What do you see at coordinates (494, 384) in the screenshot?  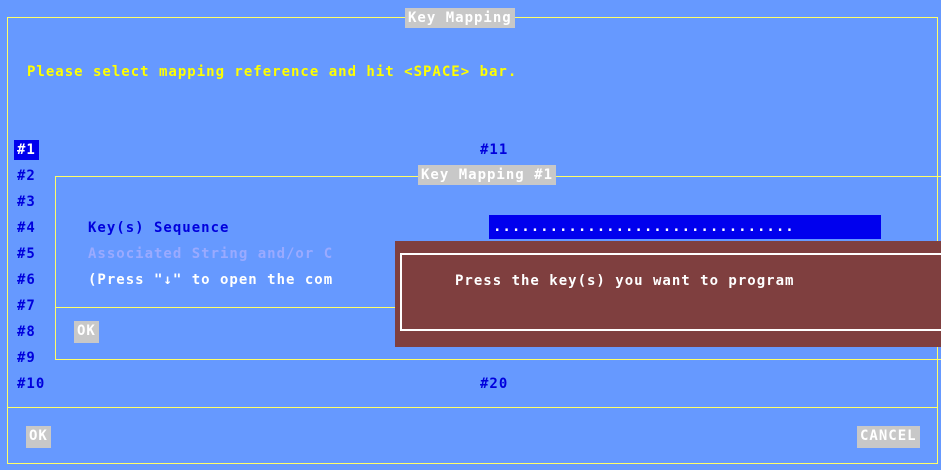 I see `ref-item-20: #20` at bounding box center [494, 384].